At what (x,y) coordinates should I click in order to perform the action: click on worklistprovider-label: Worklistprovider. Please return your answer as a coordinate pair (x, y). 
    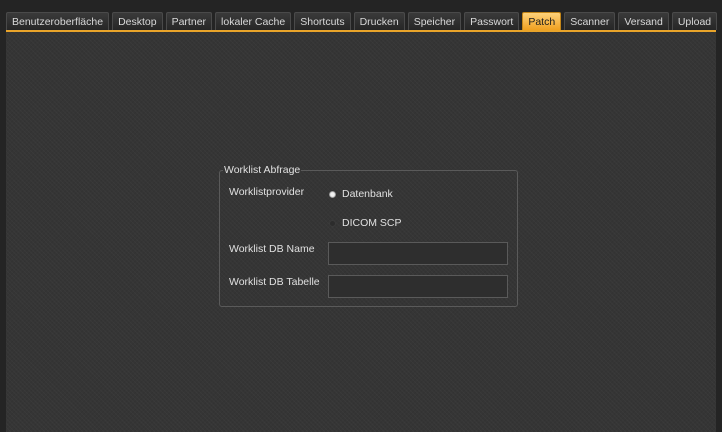
    Looking at the image, I should click on (267, 192).